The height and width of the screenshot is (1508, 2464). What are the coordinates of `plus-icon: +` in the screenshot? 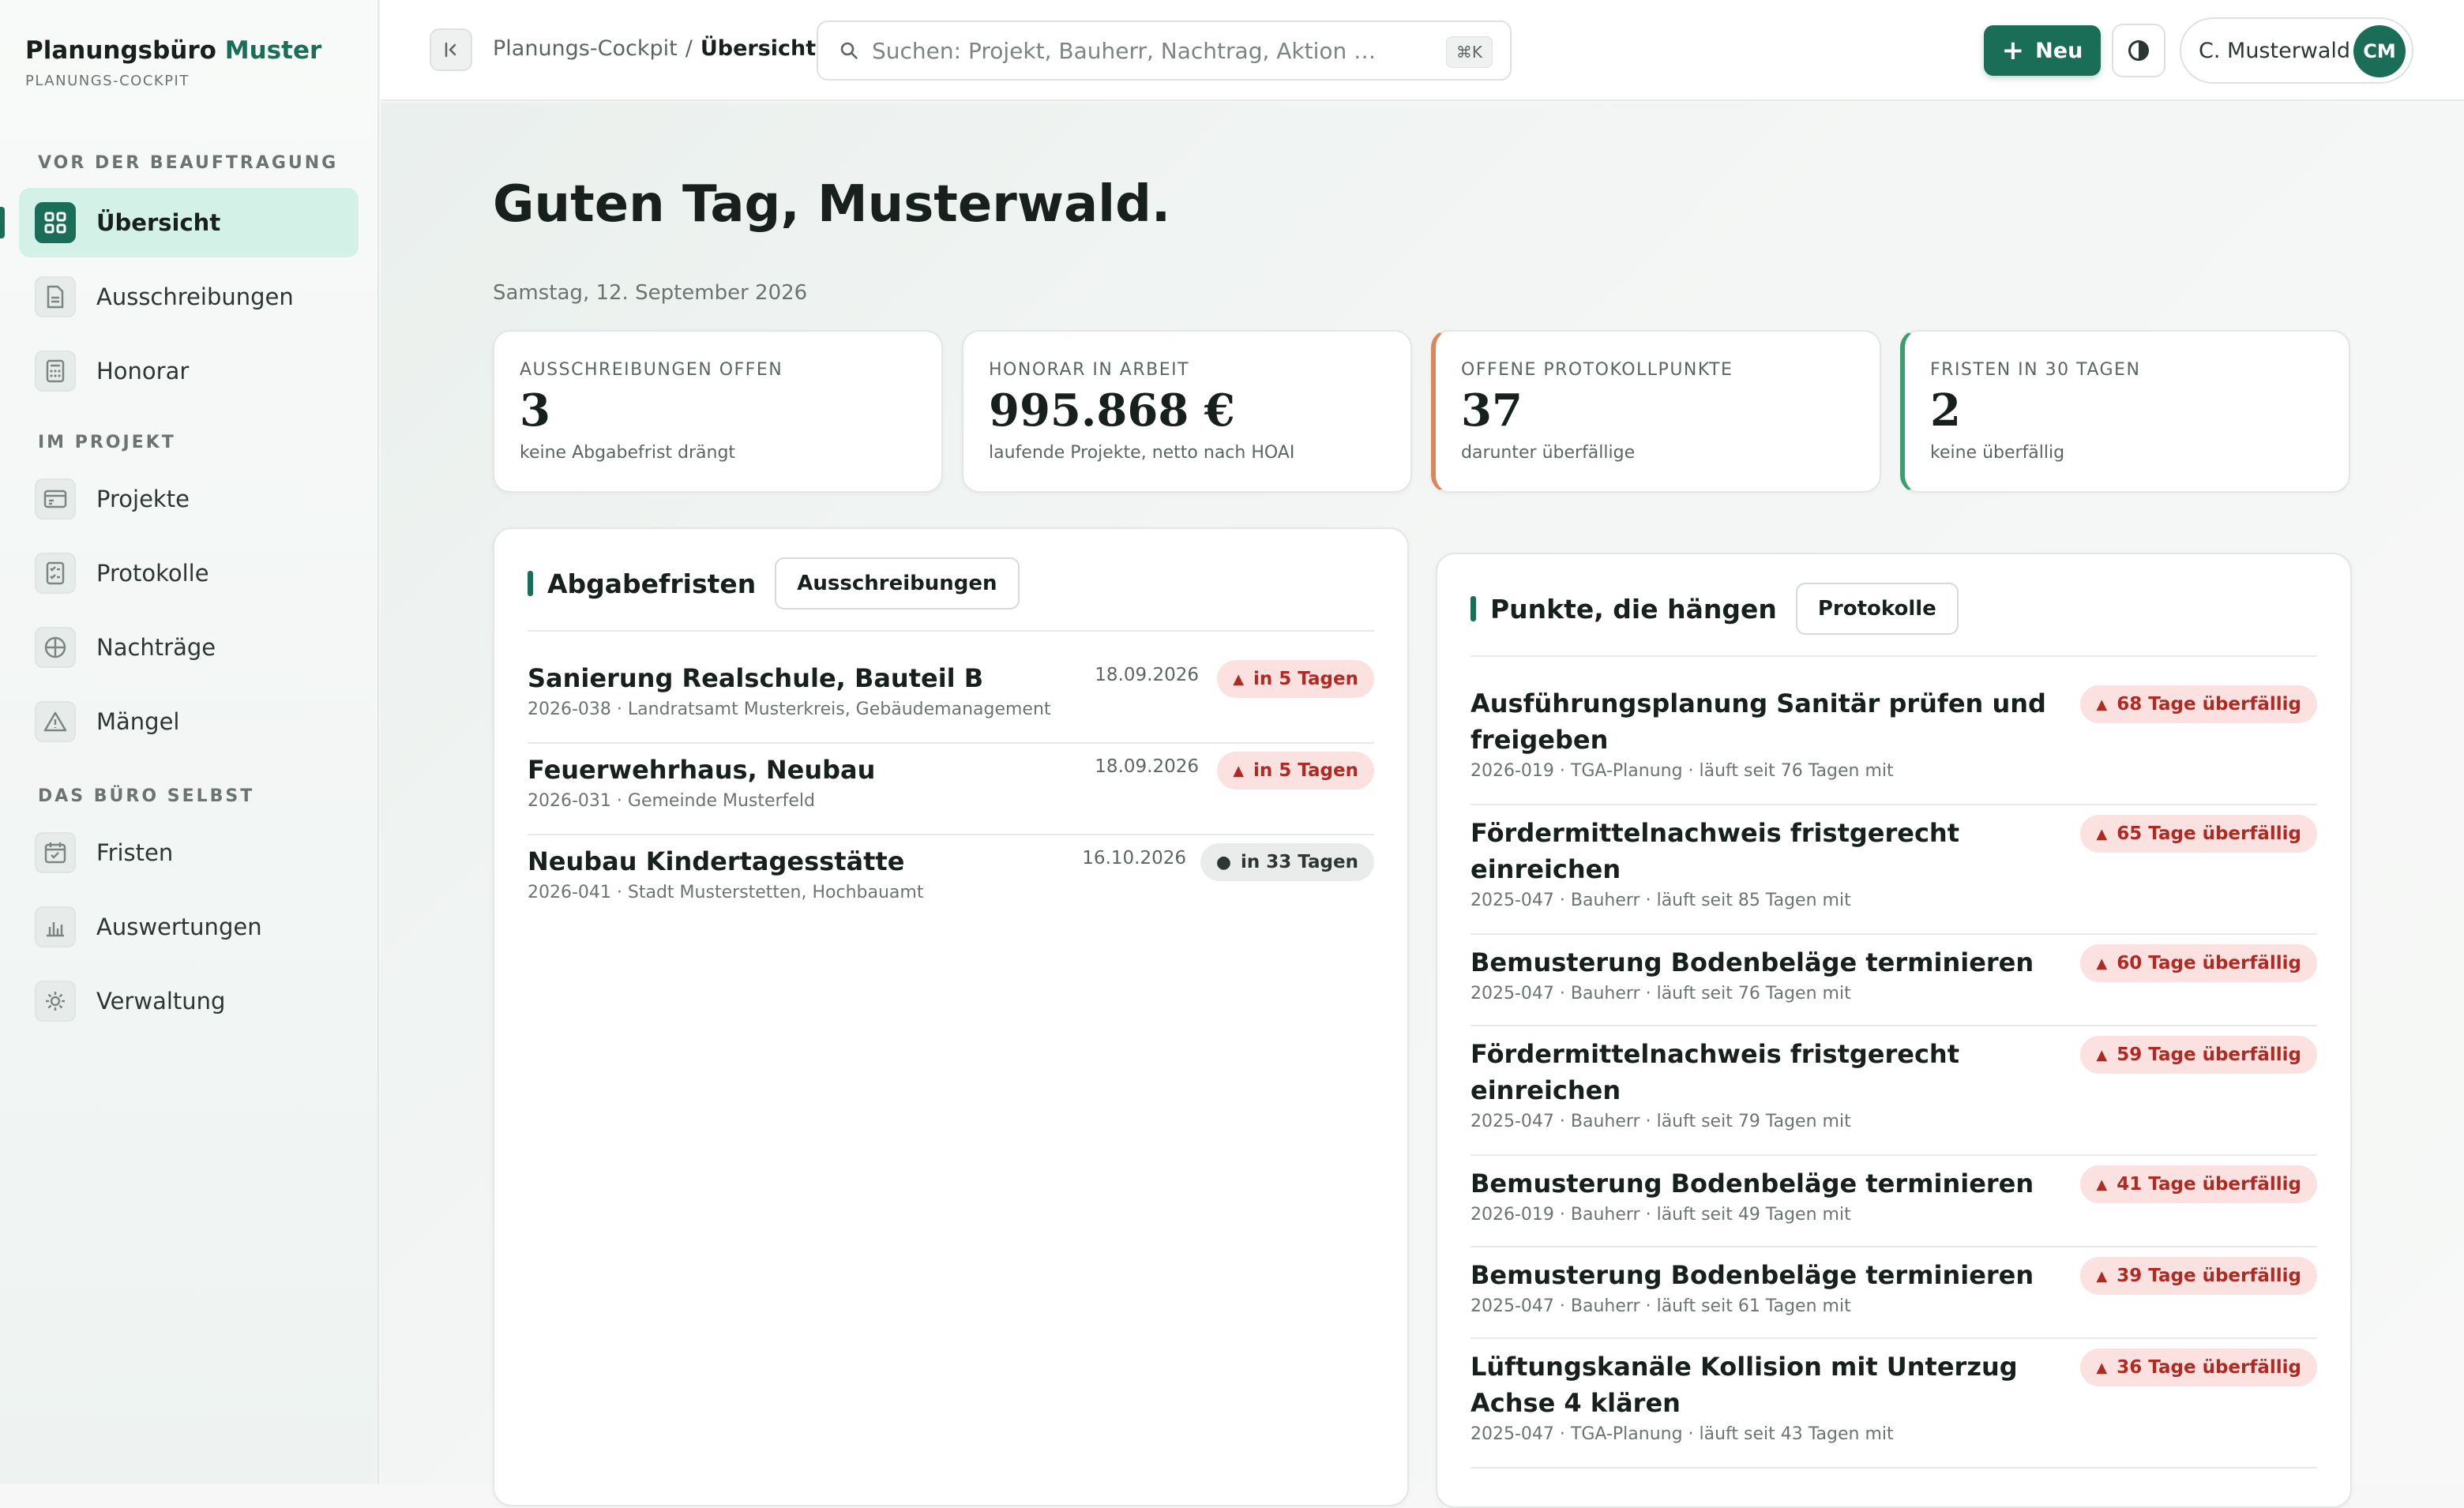 It's located at (2013, 50).